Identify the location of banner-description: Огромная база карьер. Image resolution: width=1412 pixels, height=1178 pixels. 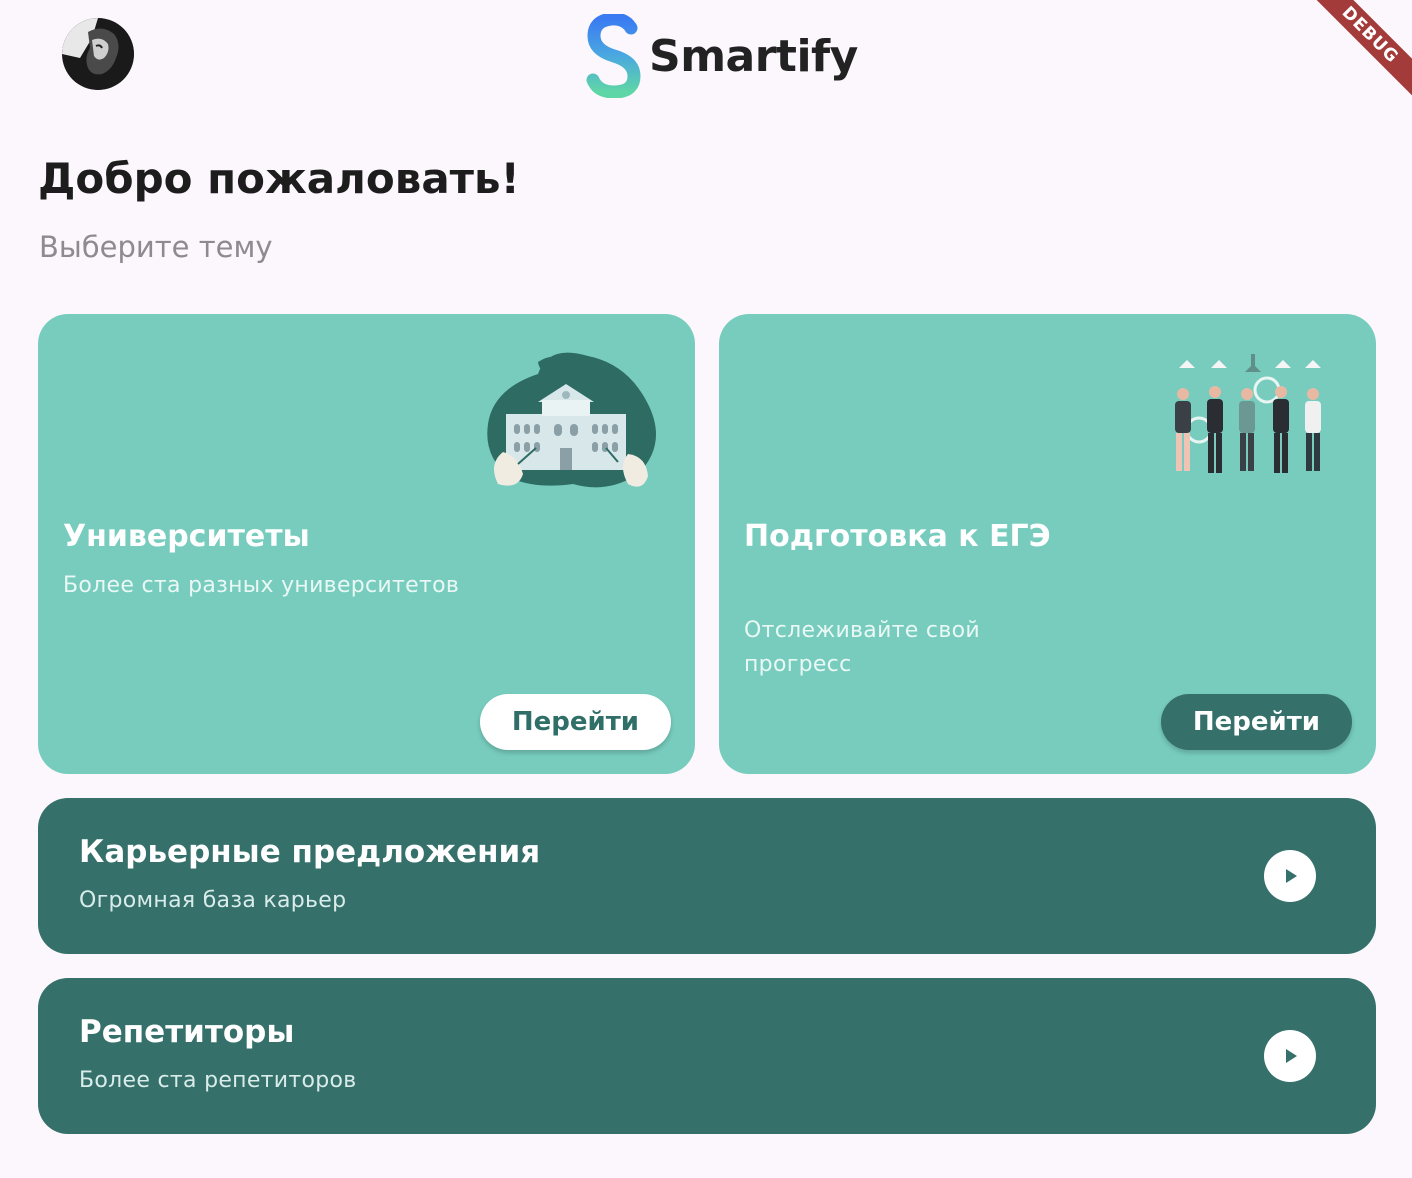
(213, 900).